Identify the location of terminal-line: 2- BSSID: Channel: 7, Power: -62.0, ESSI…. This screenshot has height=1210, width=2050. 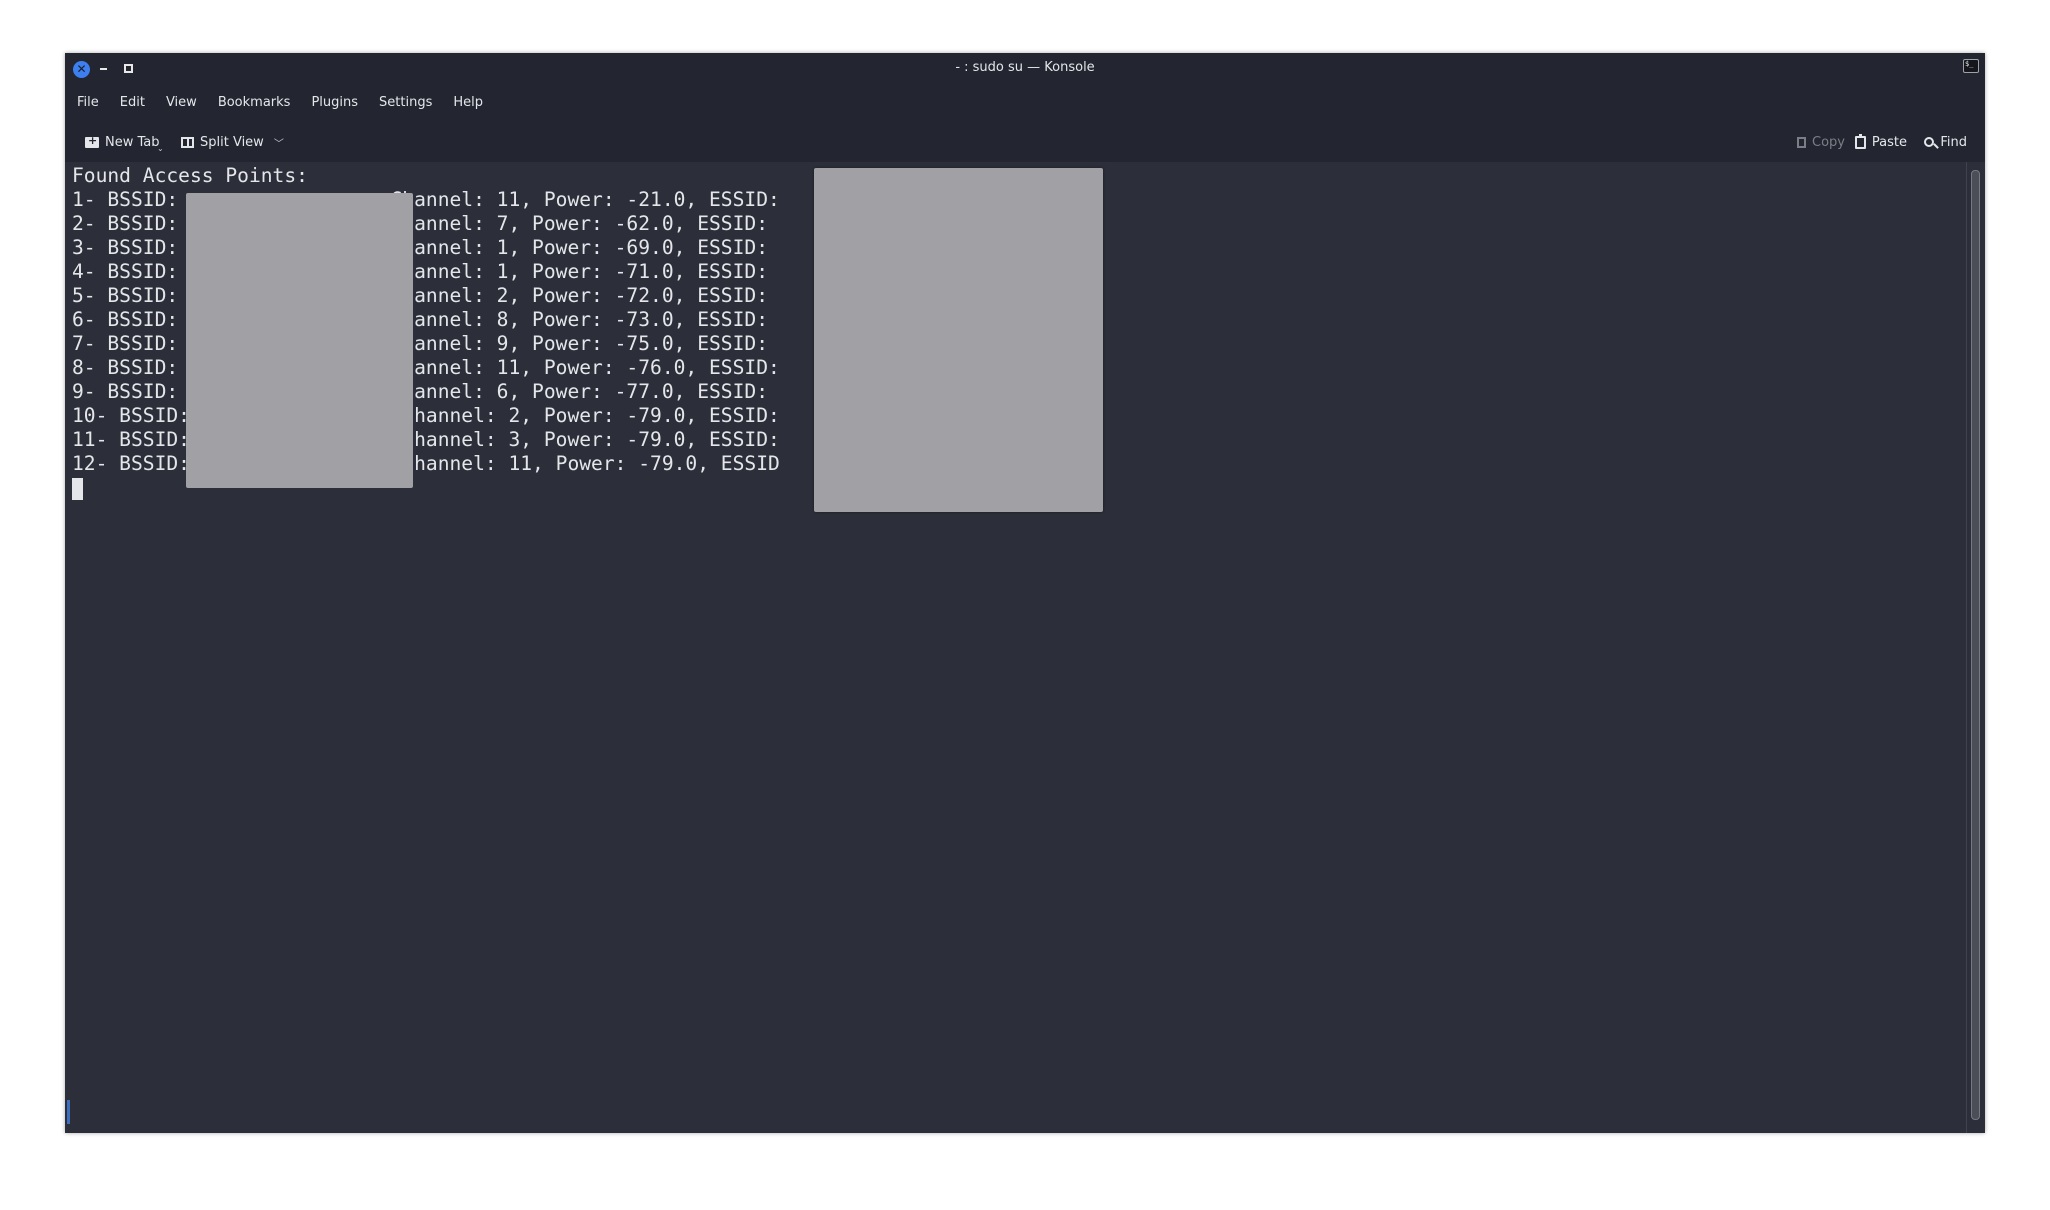
(420, 223).